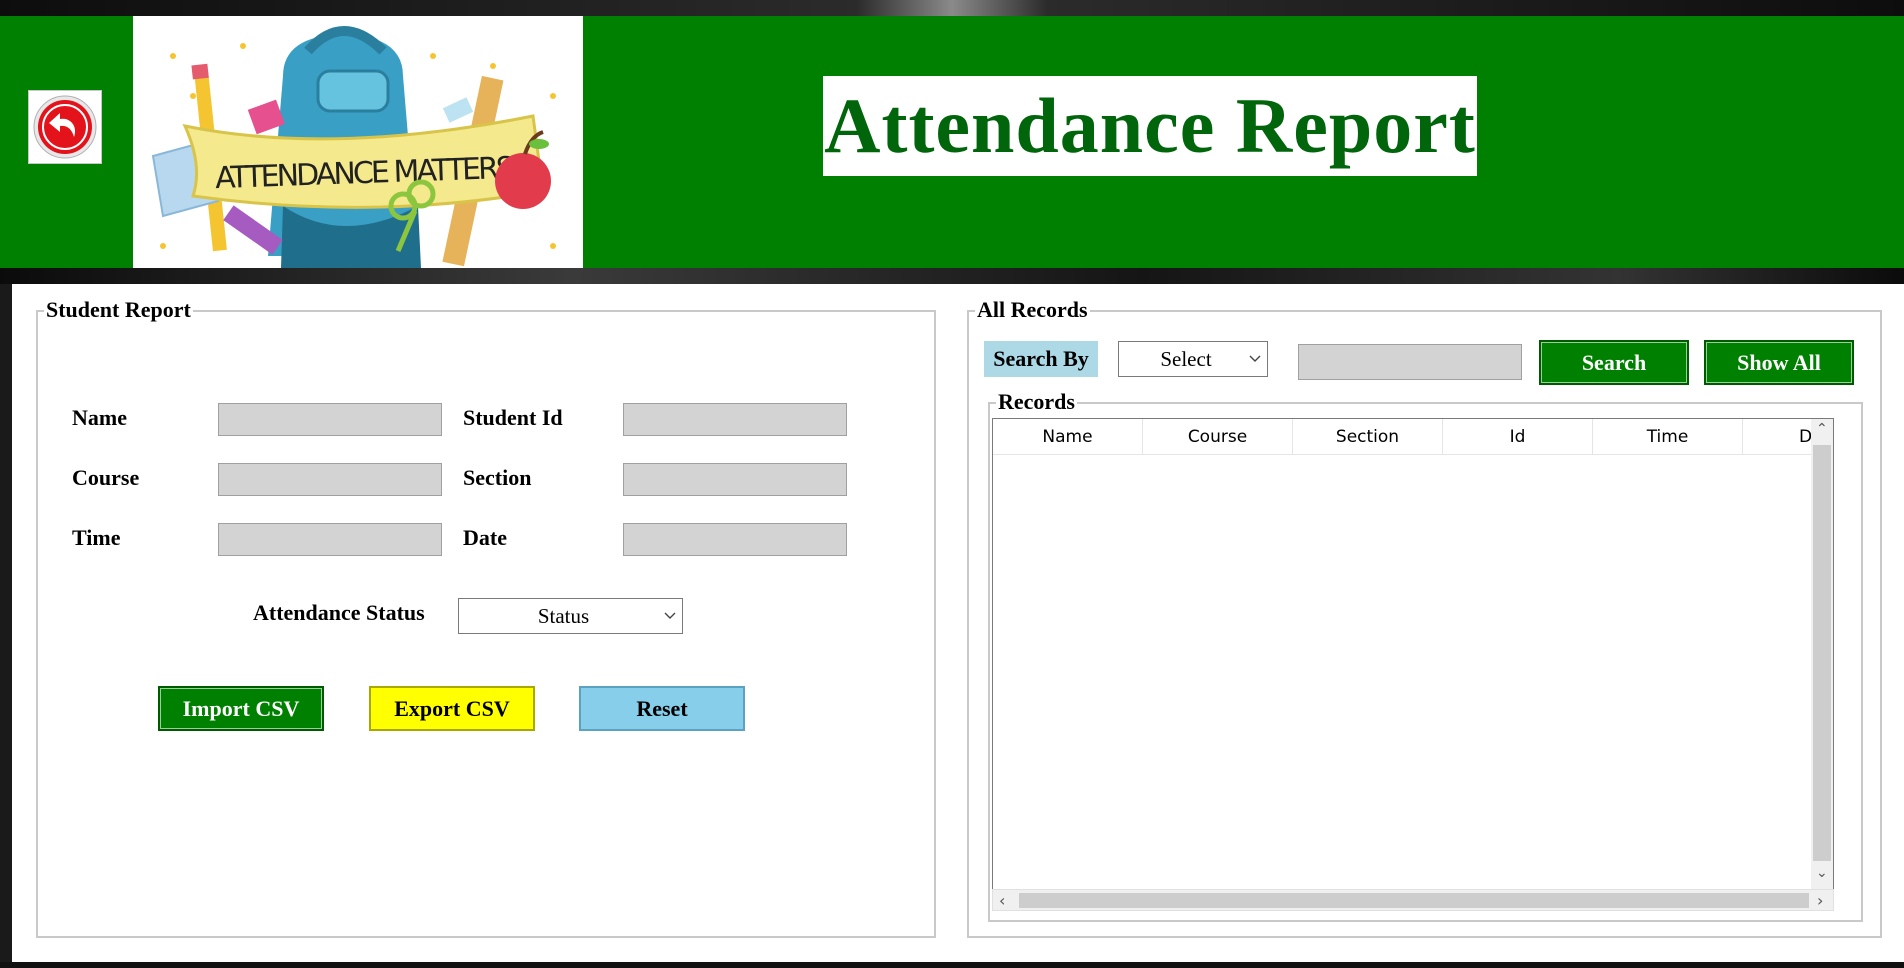 Image resolution: width=1904 pixels, height=968 pixels. I want to click on scroll-right-icon: ›, so click(1820, 900).